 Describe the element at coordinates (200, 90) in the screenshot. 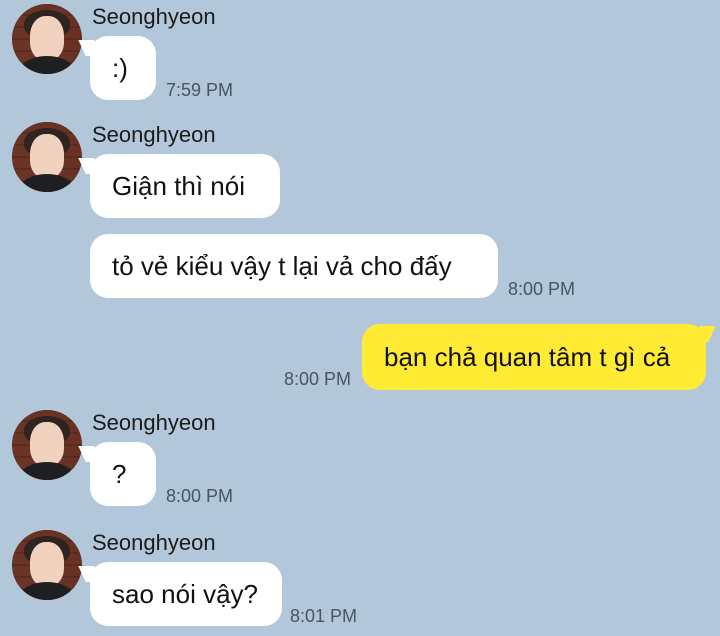

I see `message-time: 7:59 PM` at that location.